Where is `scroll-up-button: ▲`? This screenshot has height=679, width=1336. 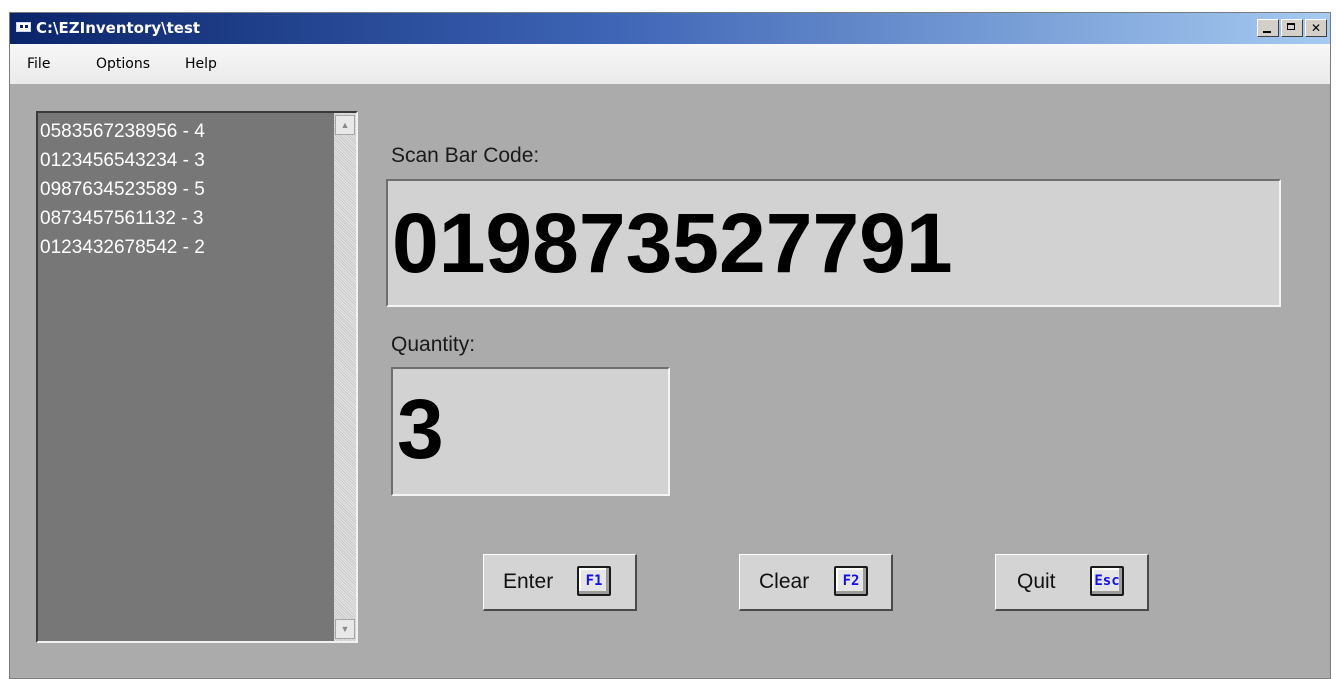
scroll-up-button: ▲ is located at coordinates (345, 125).